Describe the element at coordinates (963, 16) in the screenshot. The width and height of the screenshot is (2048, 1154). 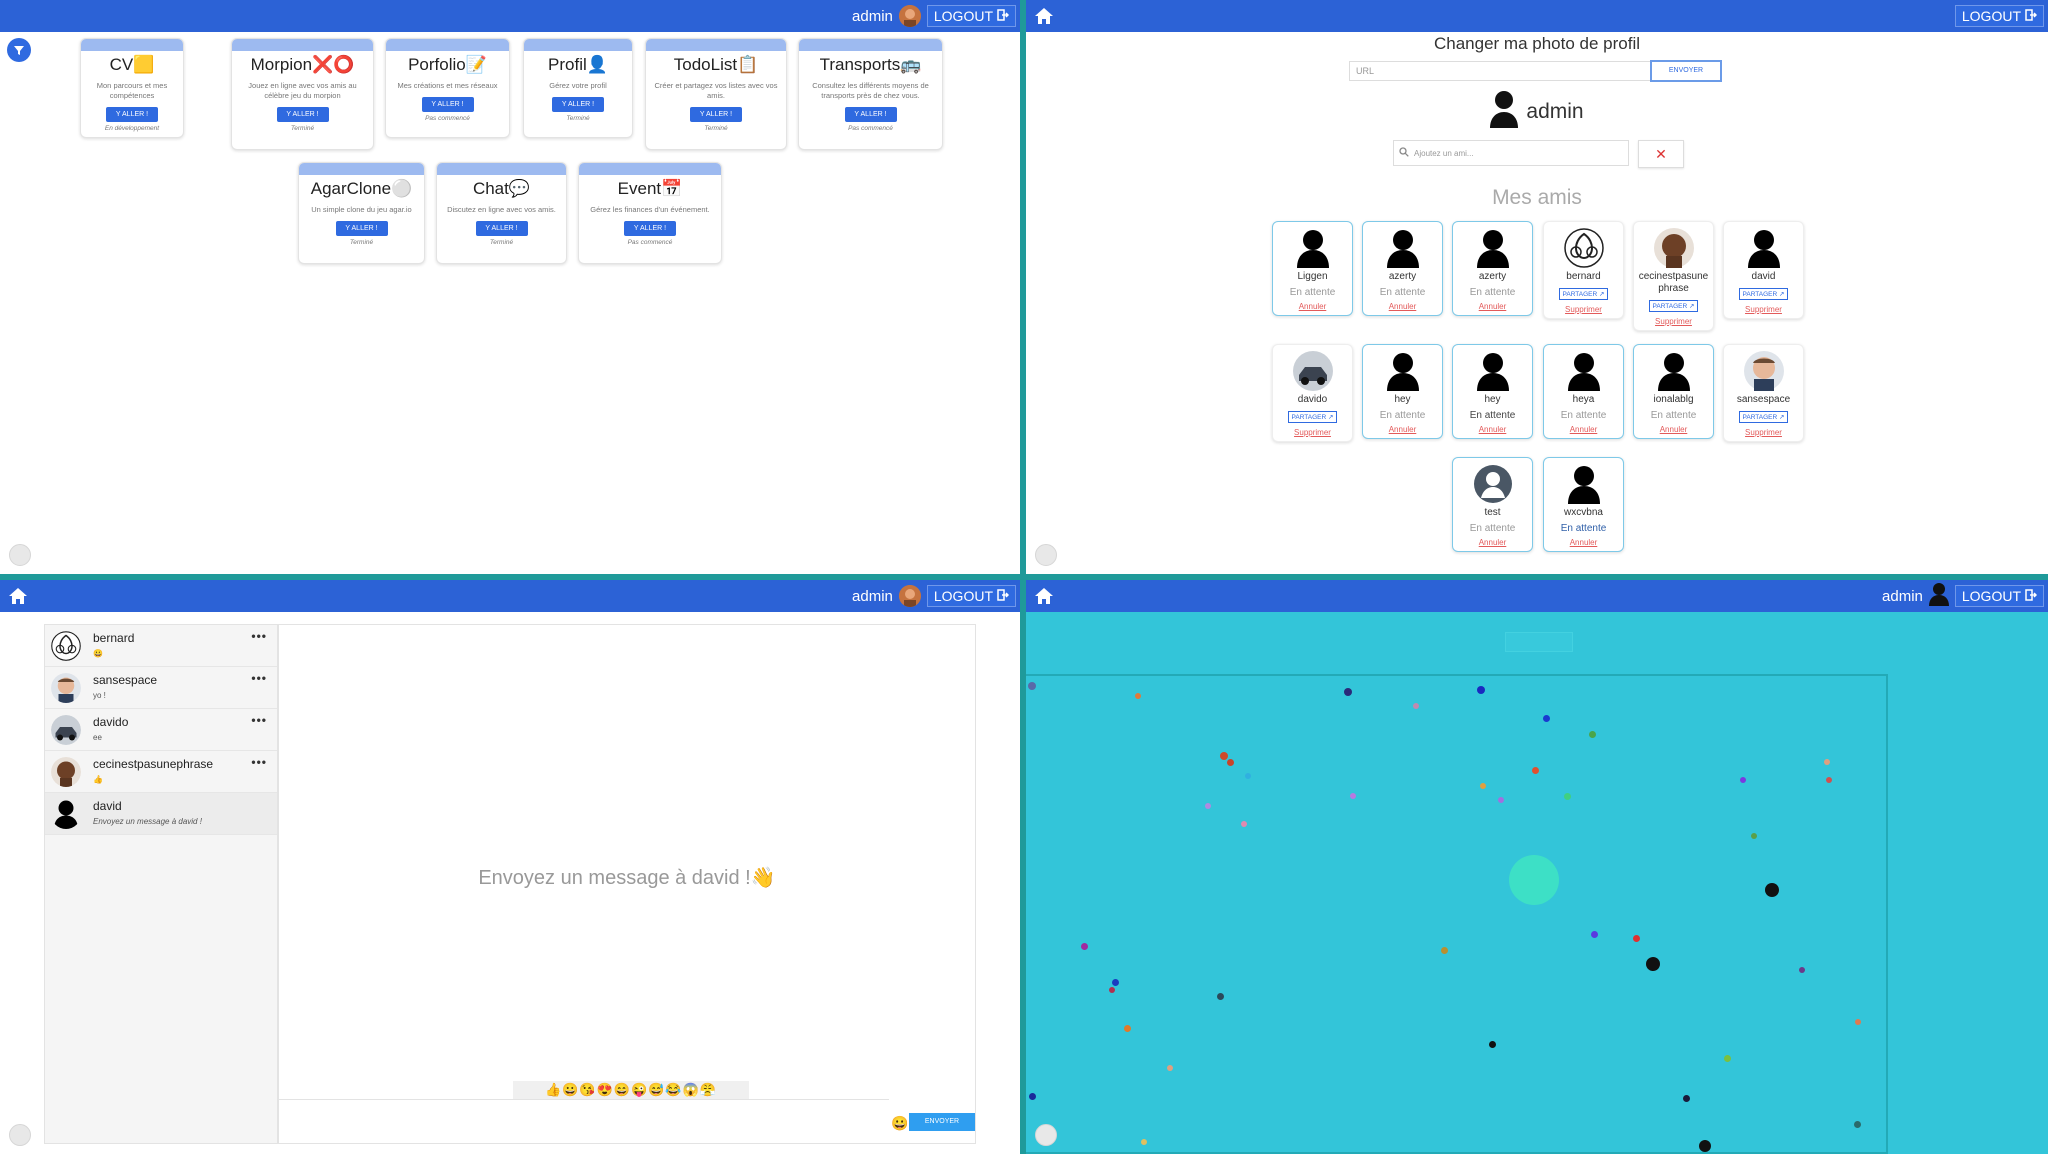
I see `logout-label: LOGOUT` at that location.